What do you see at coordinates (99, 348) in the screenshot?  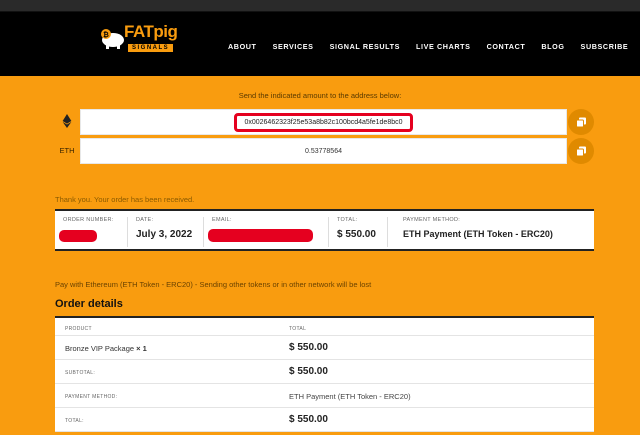 I see `product-name: Bronze VIP Package` at bounding box center [99, 348].